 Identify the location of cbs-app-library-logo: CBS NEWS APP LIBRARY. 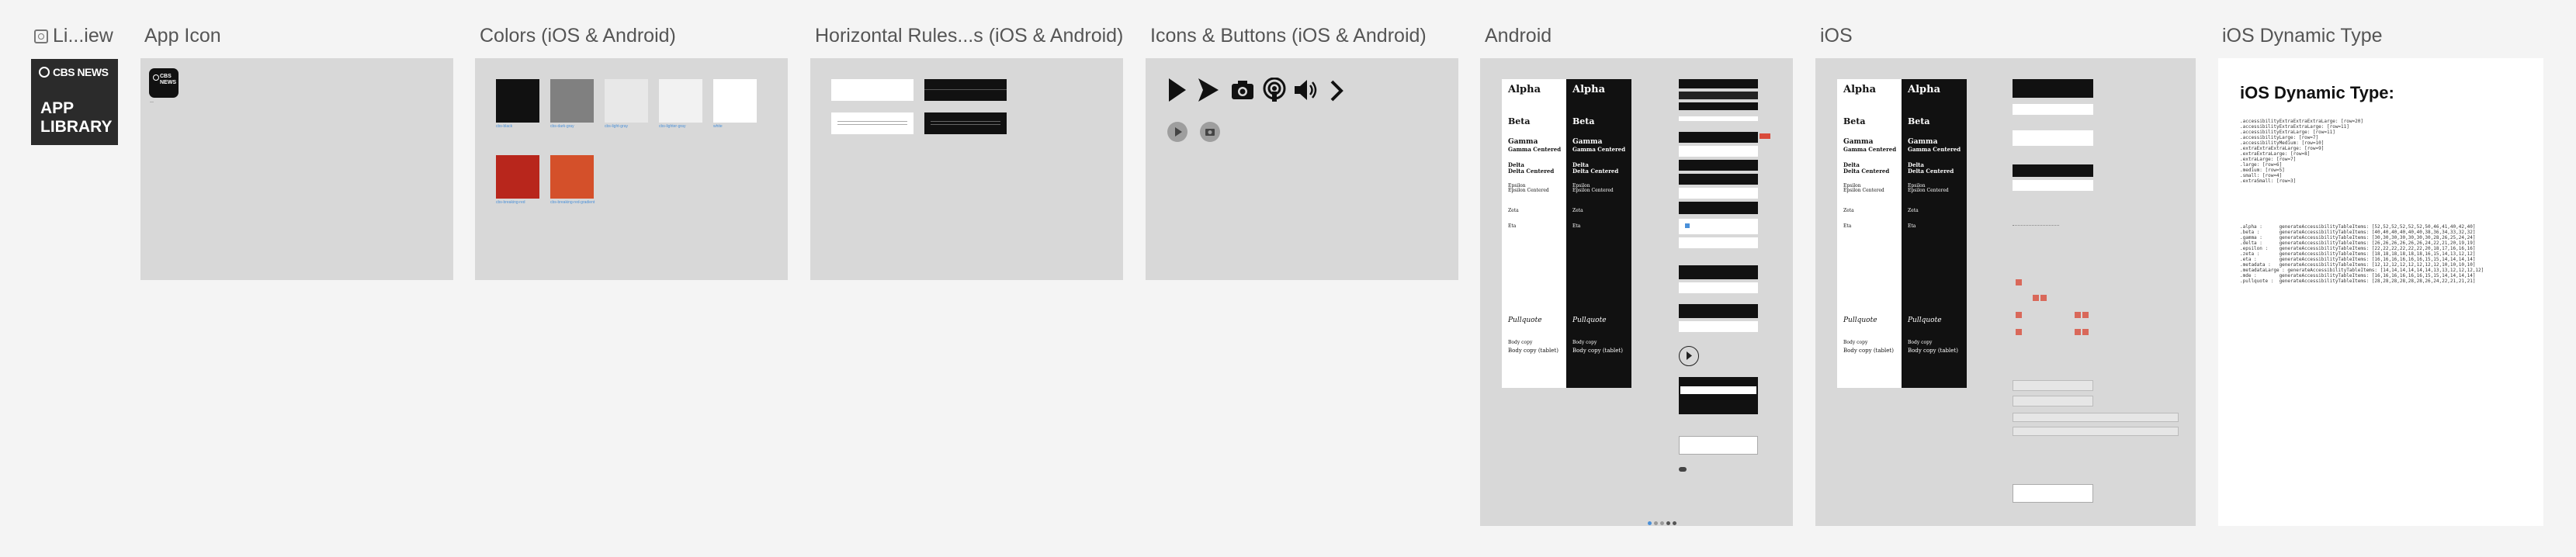
(74, 102).